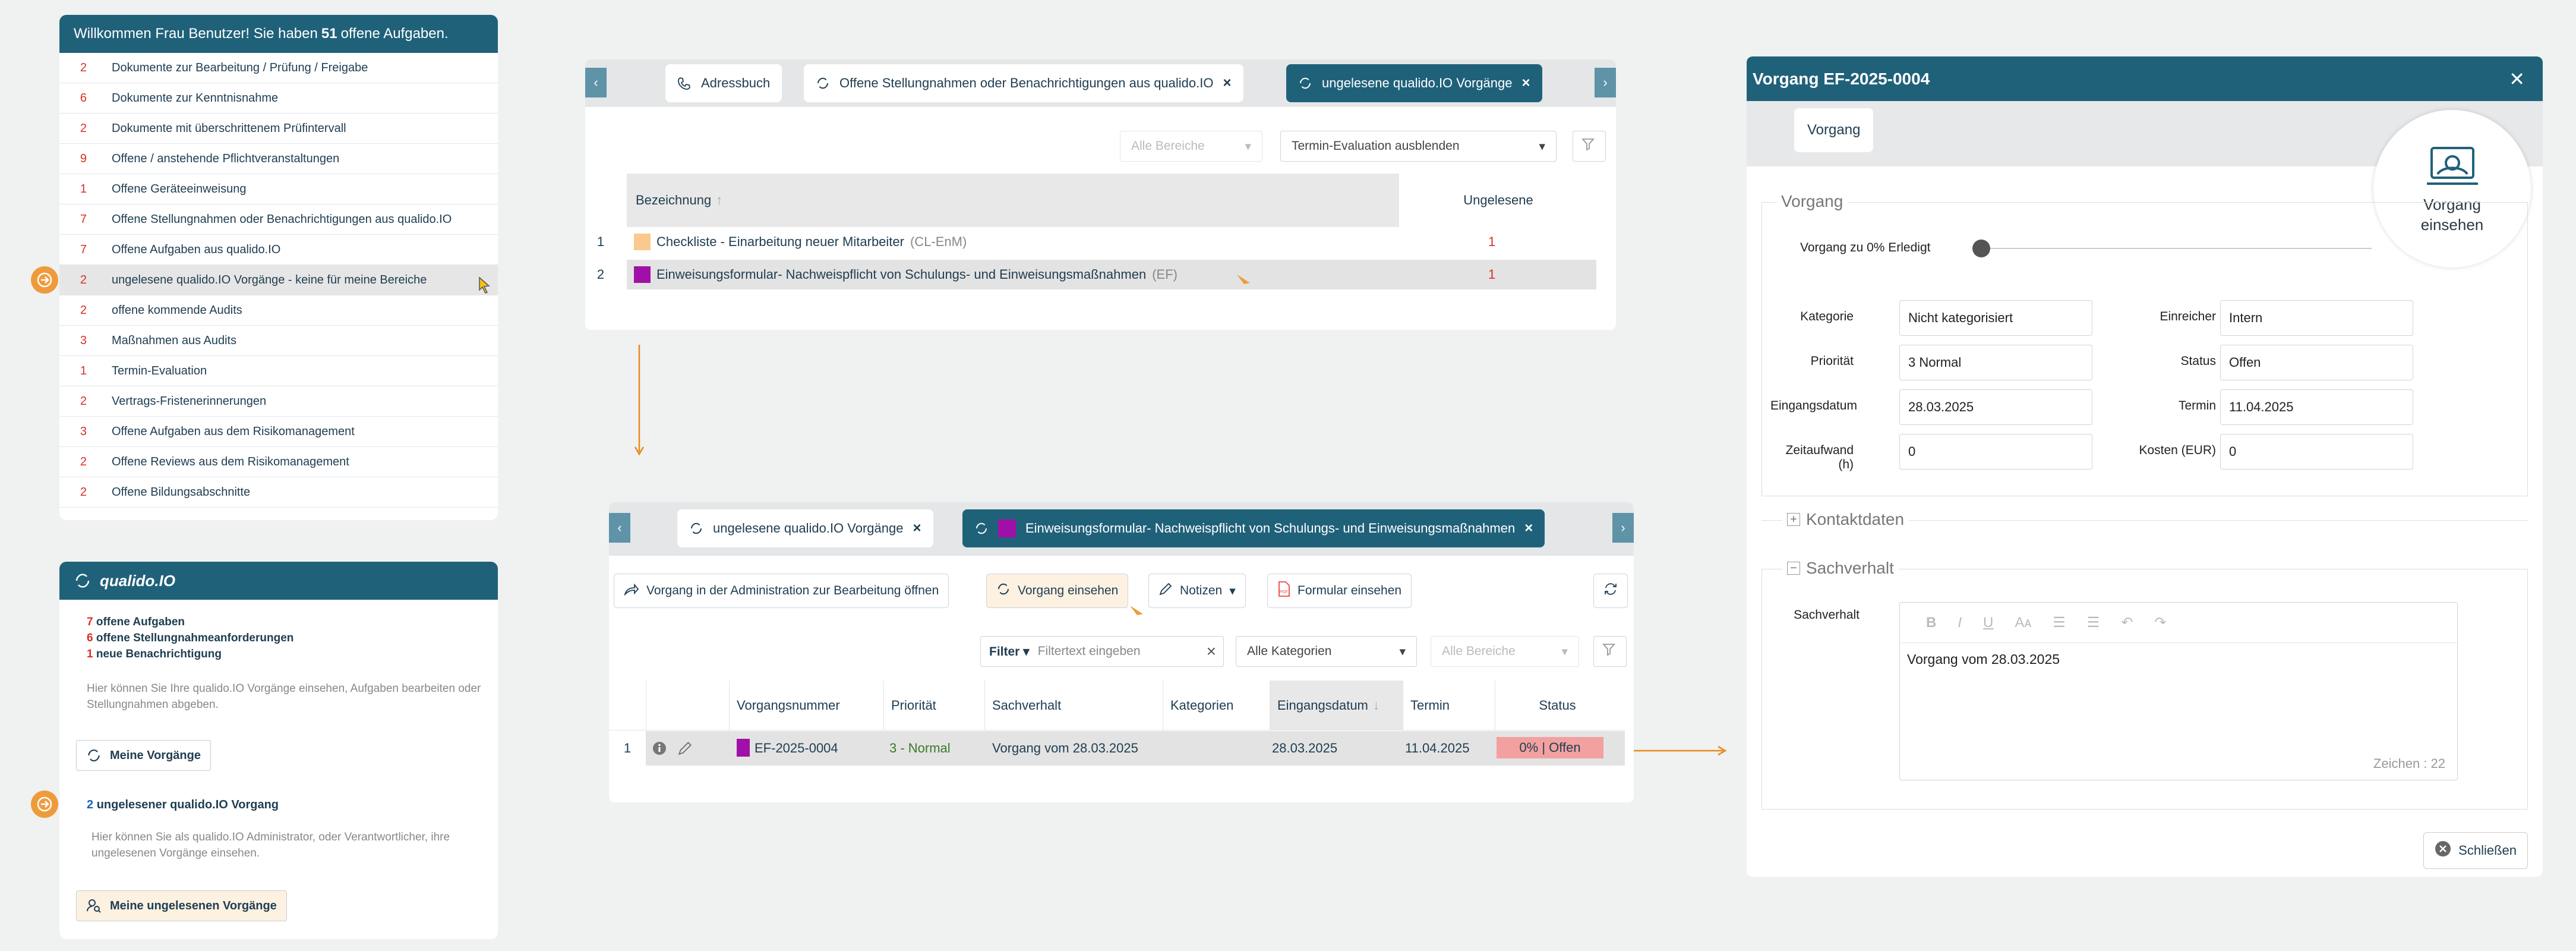 This screenshot has height=951, width=2576. I want to click on chevron-down-icon: ▾, so click(1542, 146).